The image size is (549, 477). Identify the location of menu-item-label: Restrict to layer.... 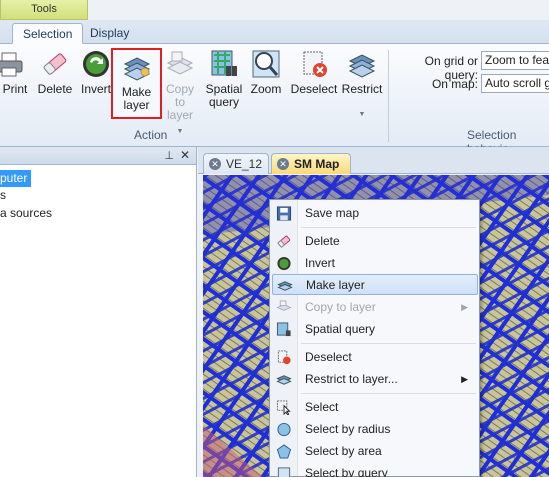
(351, 379).